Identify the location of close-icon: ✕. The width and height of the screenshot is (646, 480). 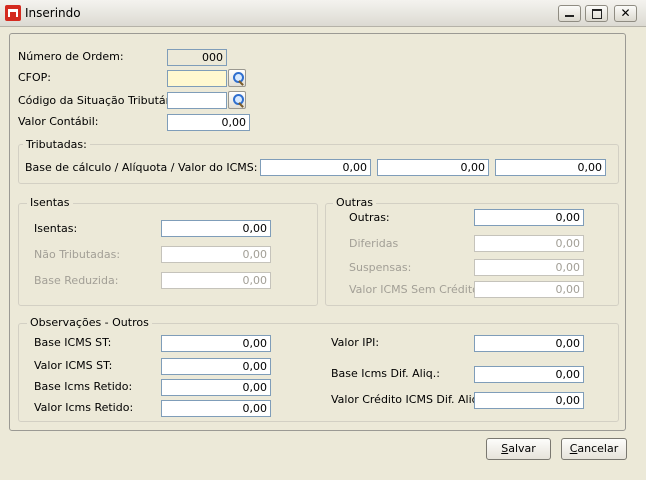
(625, 13).